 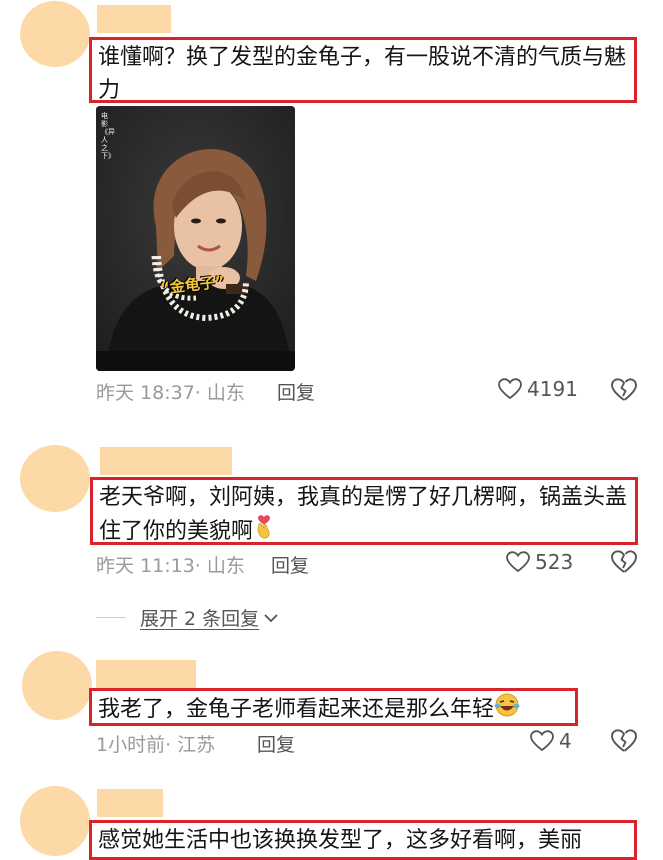 I want to click on comment-text-content: 我老了，金龟子老师看起来还是那么年轻, so click(x=296, y=709).